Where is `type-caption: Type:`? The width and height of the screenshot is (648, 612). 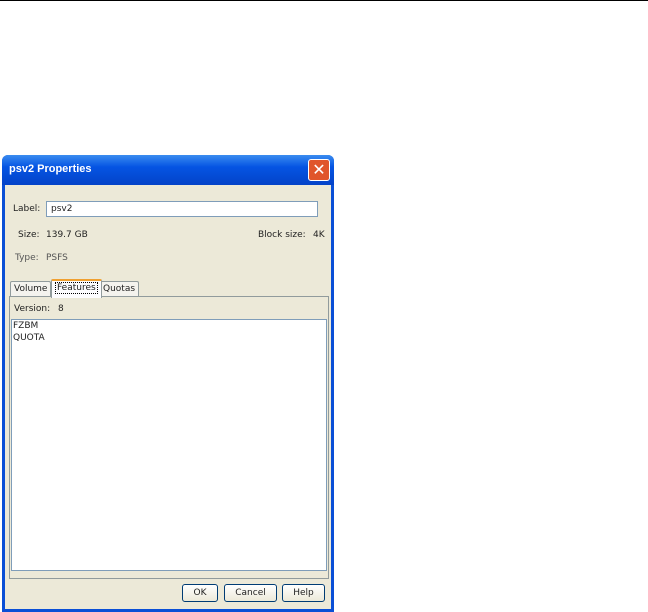 type-caption: Type: is located at coordinates (27, 258).